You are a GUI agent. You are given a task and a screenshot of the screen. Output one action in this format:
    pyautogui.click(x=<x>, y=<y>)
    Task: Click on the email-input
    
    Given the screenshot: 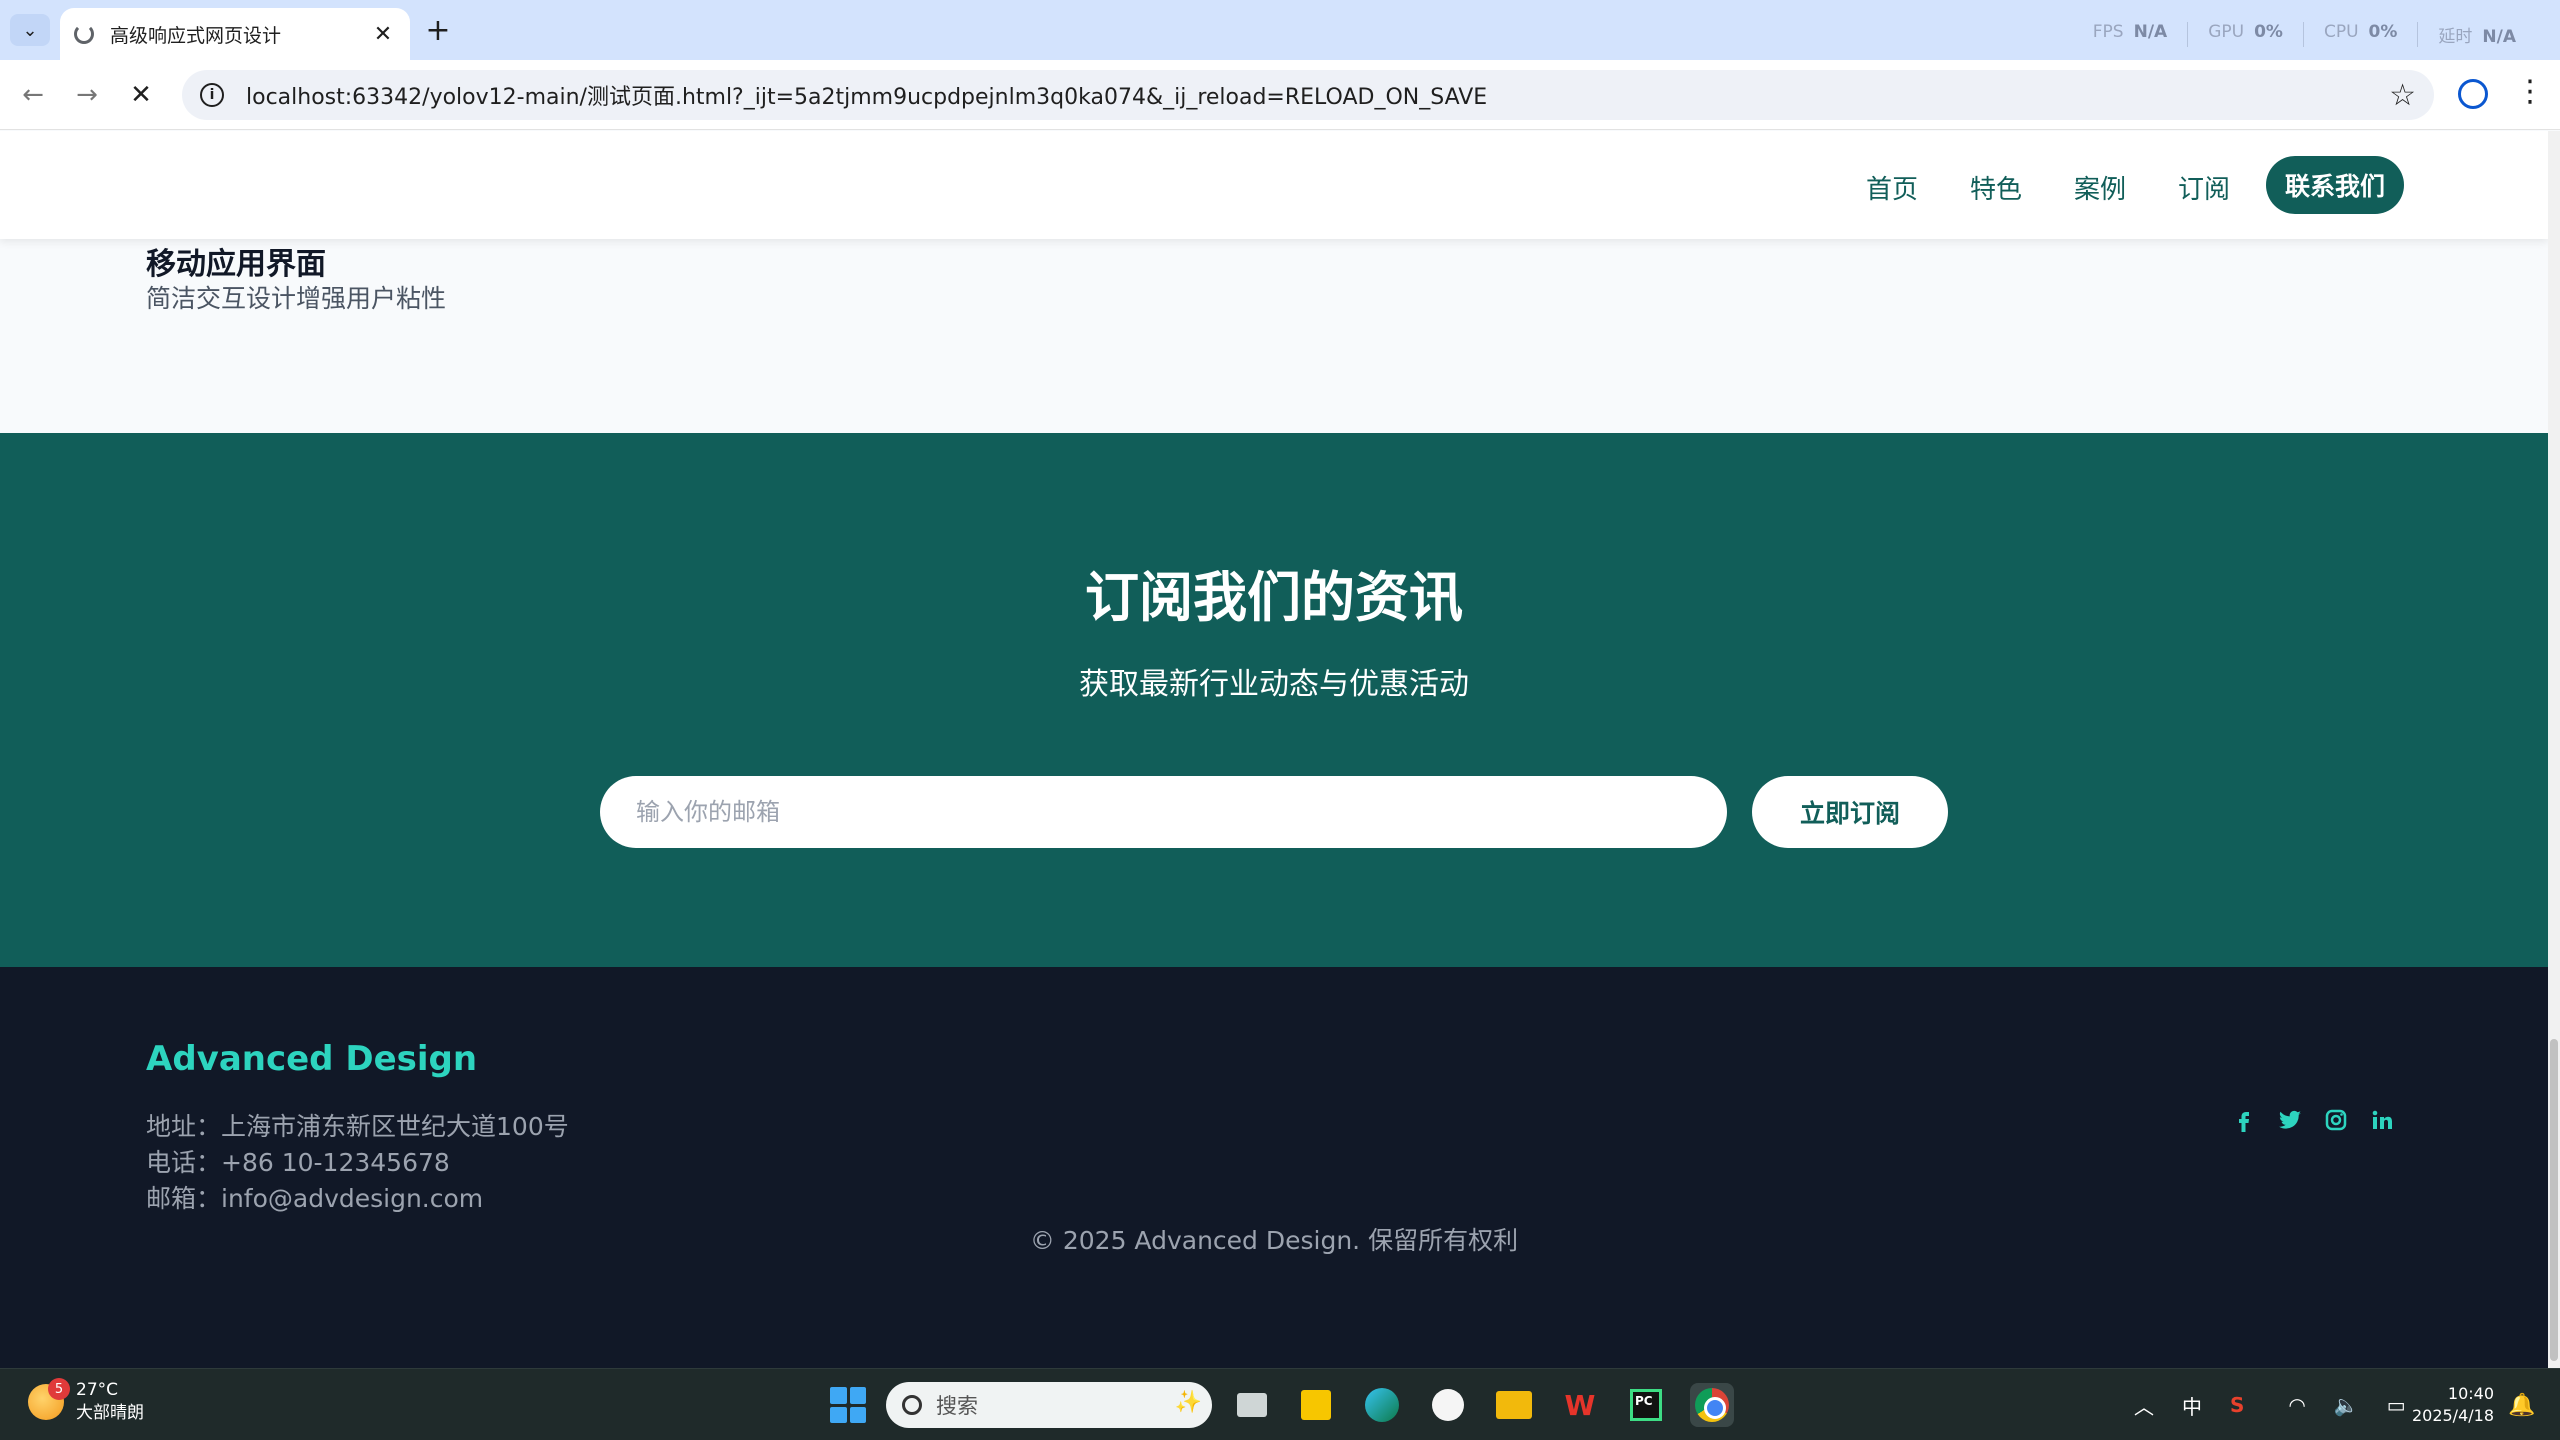 What is the action you would take?
    pyautogui.click(x=1163, y=812)
    